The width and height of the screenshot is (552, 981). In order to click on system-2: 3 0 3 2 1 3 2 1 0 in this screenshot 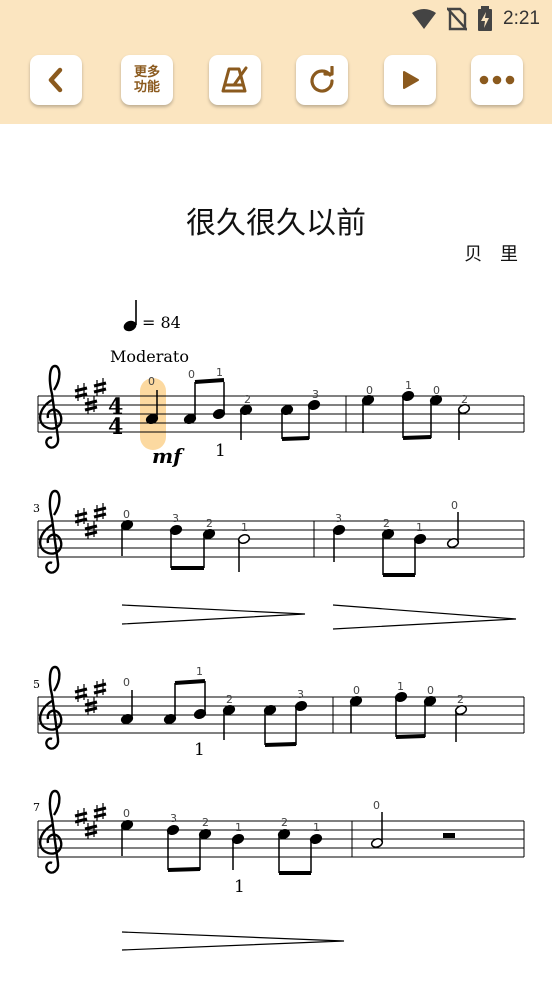, I will do `click(279, 559)`.